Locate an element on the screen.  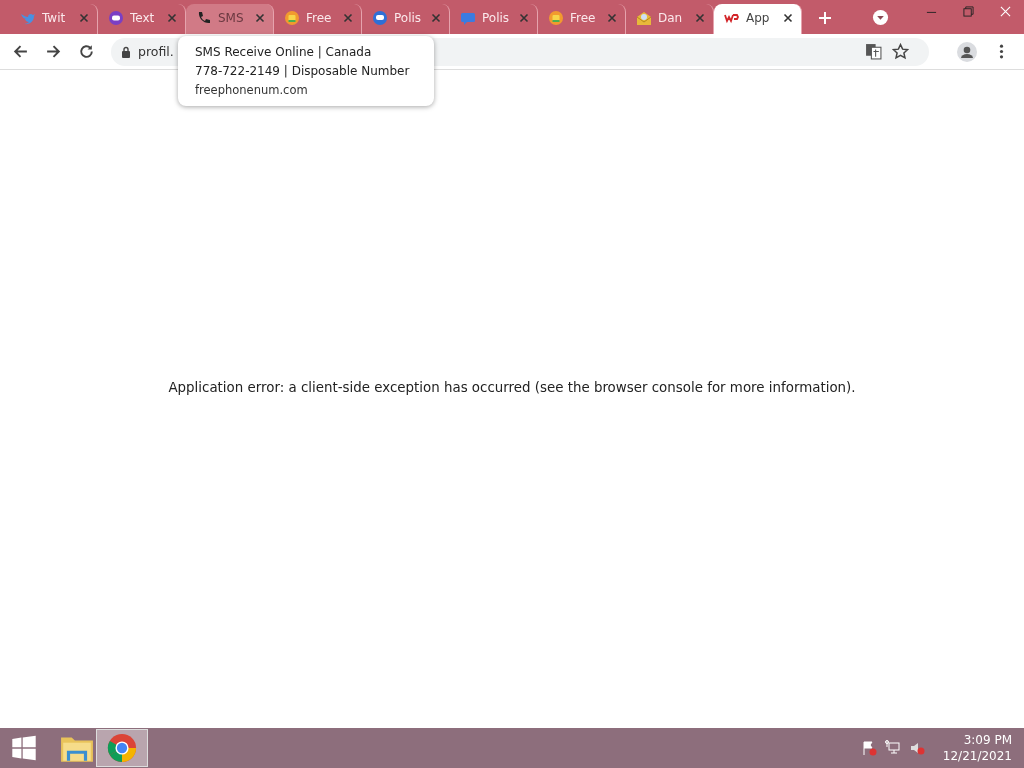
tooltip-domain: freephonenum.com is located at coordinates (252, 90).